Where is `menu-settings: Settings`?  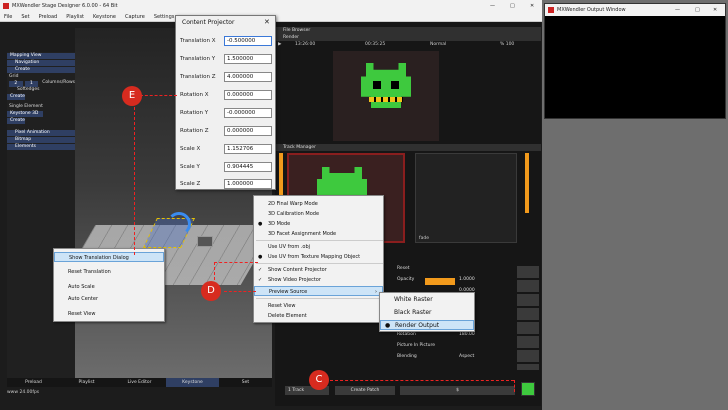
menu-settings: Settings is located at coordinates (164, 17).